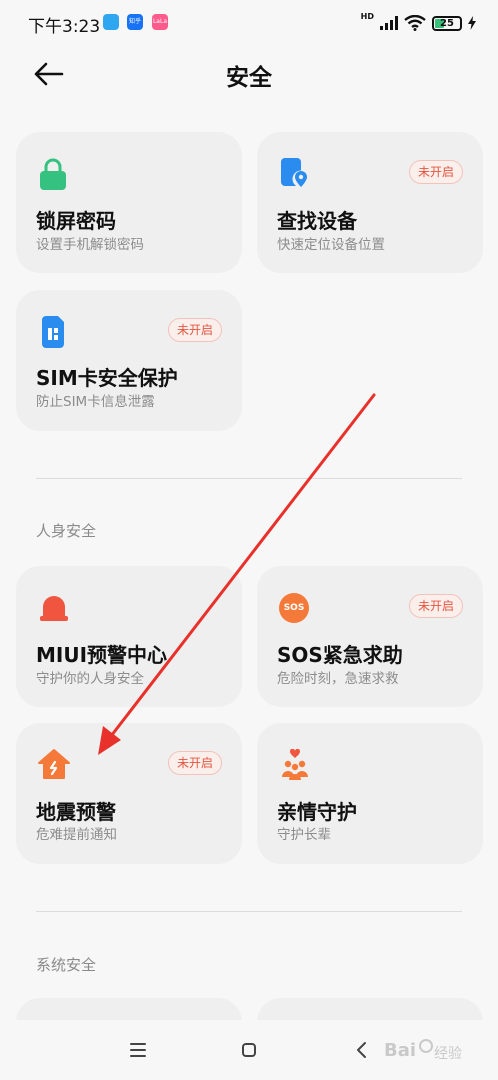 This screenshot has width=498, height=1080. I want to click on svg-text: Bai, so click(400, 1050).